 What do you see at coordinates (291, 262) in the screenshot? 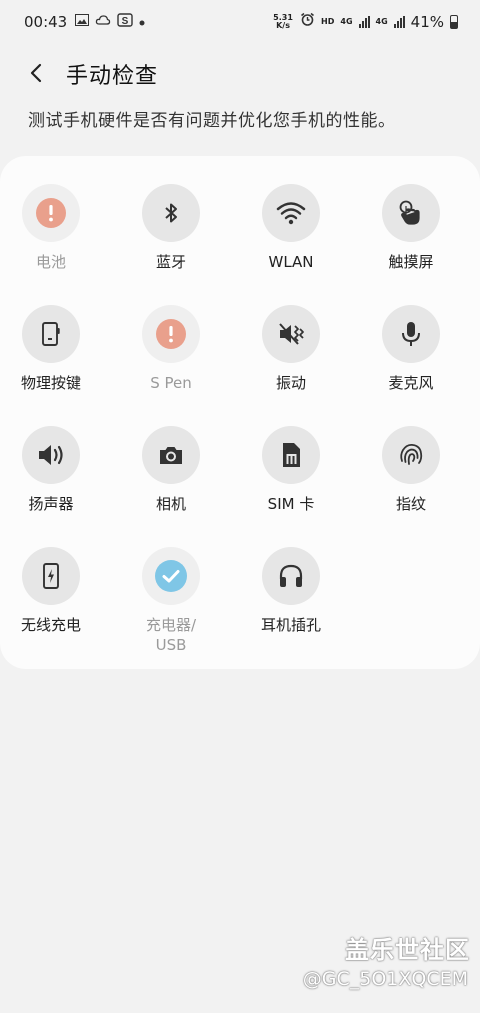
I see `check-label: WLAN` at bounding box center [291, 262].